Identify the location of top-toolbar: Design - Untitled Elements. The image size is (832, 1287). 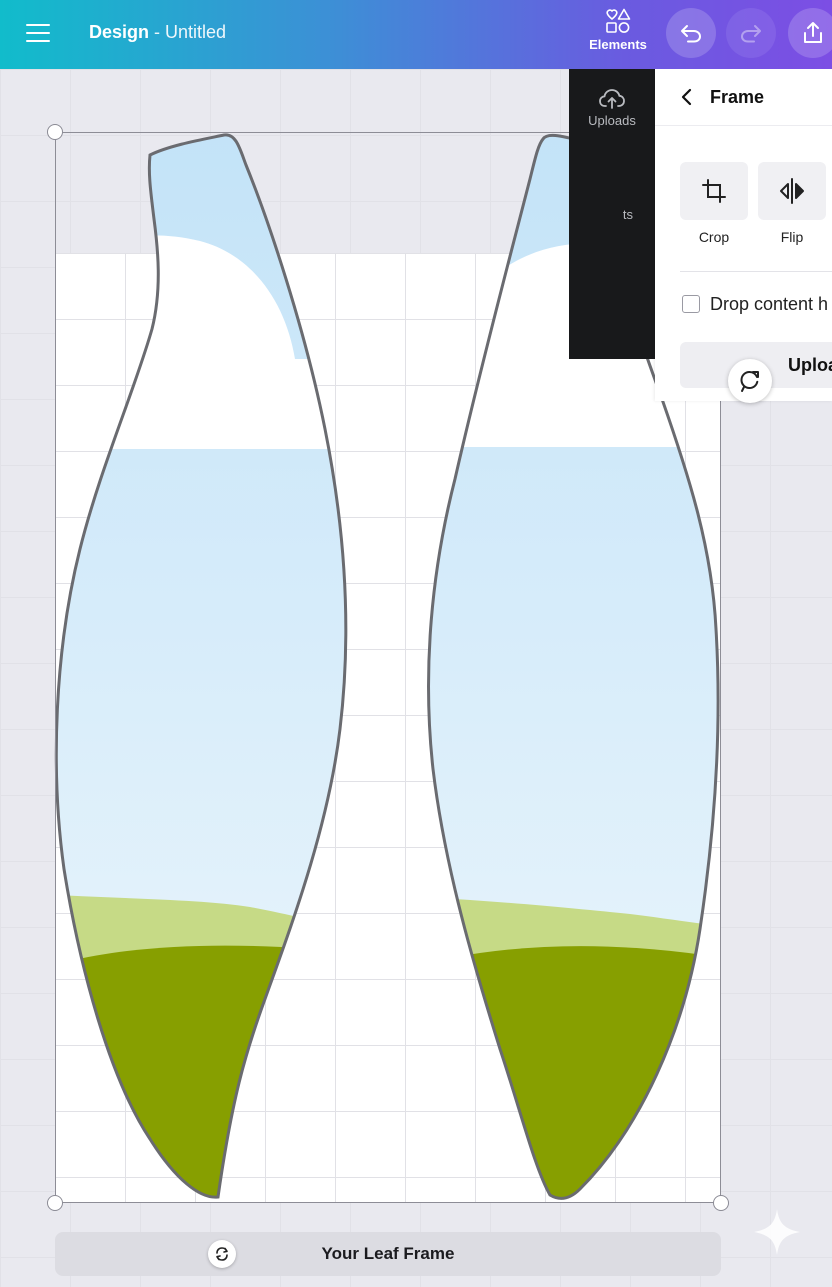
(416, 34).